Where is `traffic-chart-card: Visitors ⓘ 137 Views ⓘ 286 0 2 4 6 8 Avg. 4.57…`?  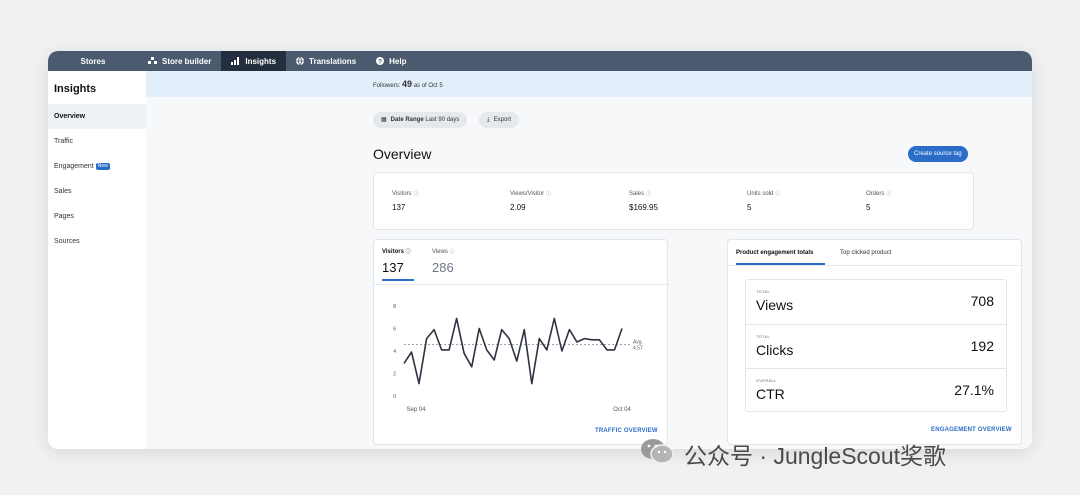
traffic-chart-card: Visitors ⓘ 137 Views ⓘ 286 0 2 4 6 8 Avg. 4.57… is located at coordinates (521, 342).